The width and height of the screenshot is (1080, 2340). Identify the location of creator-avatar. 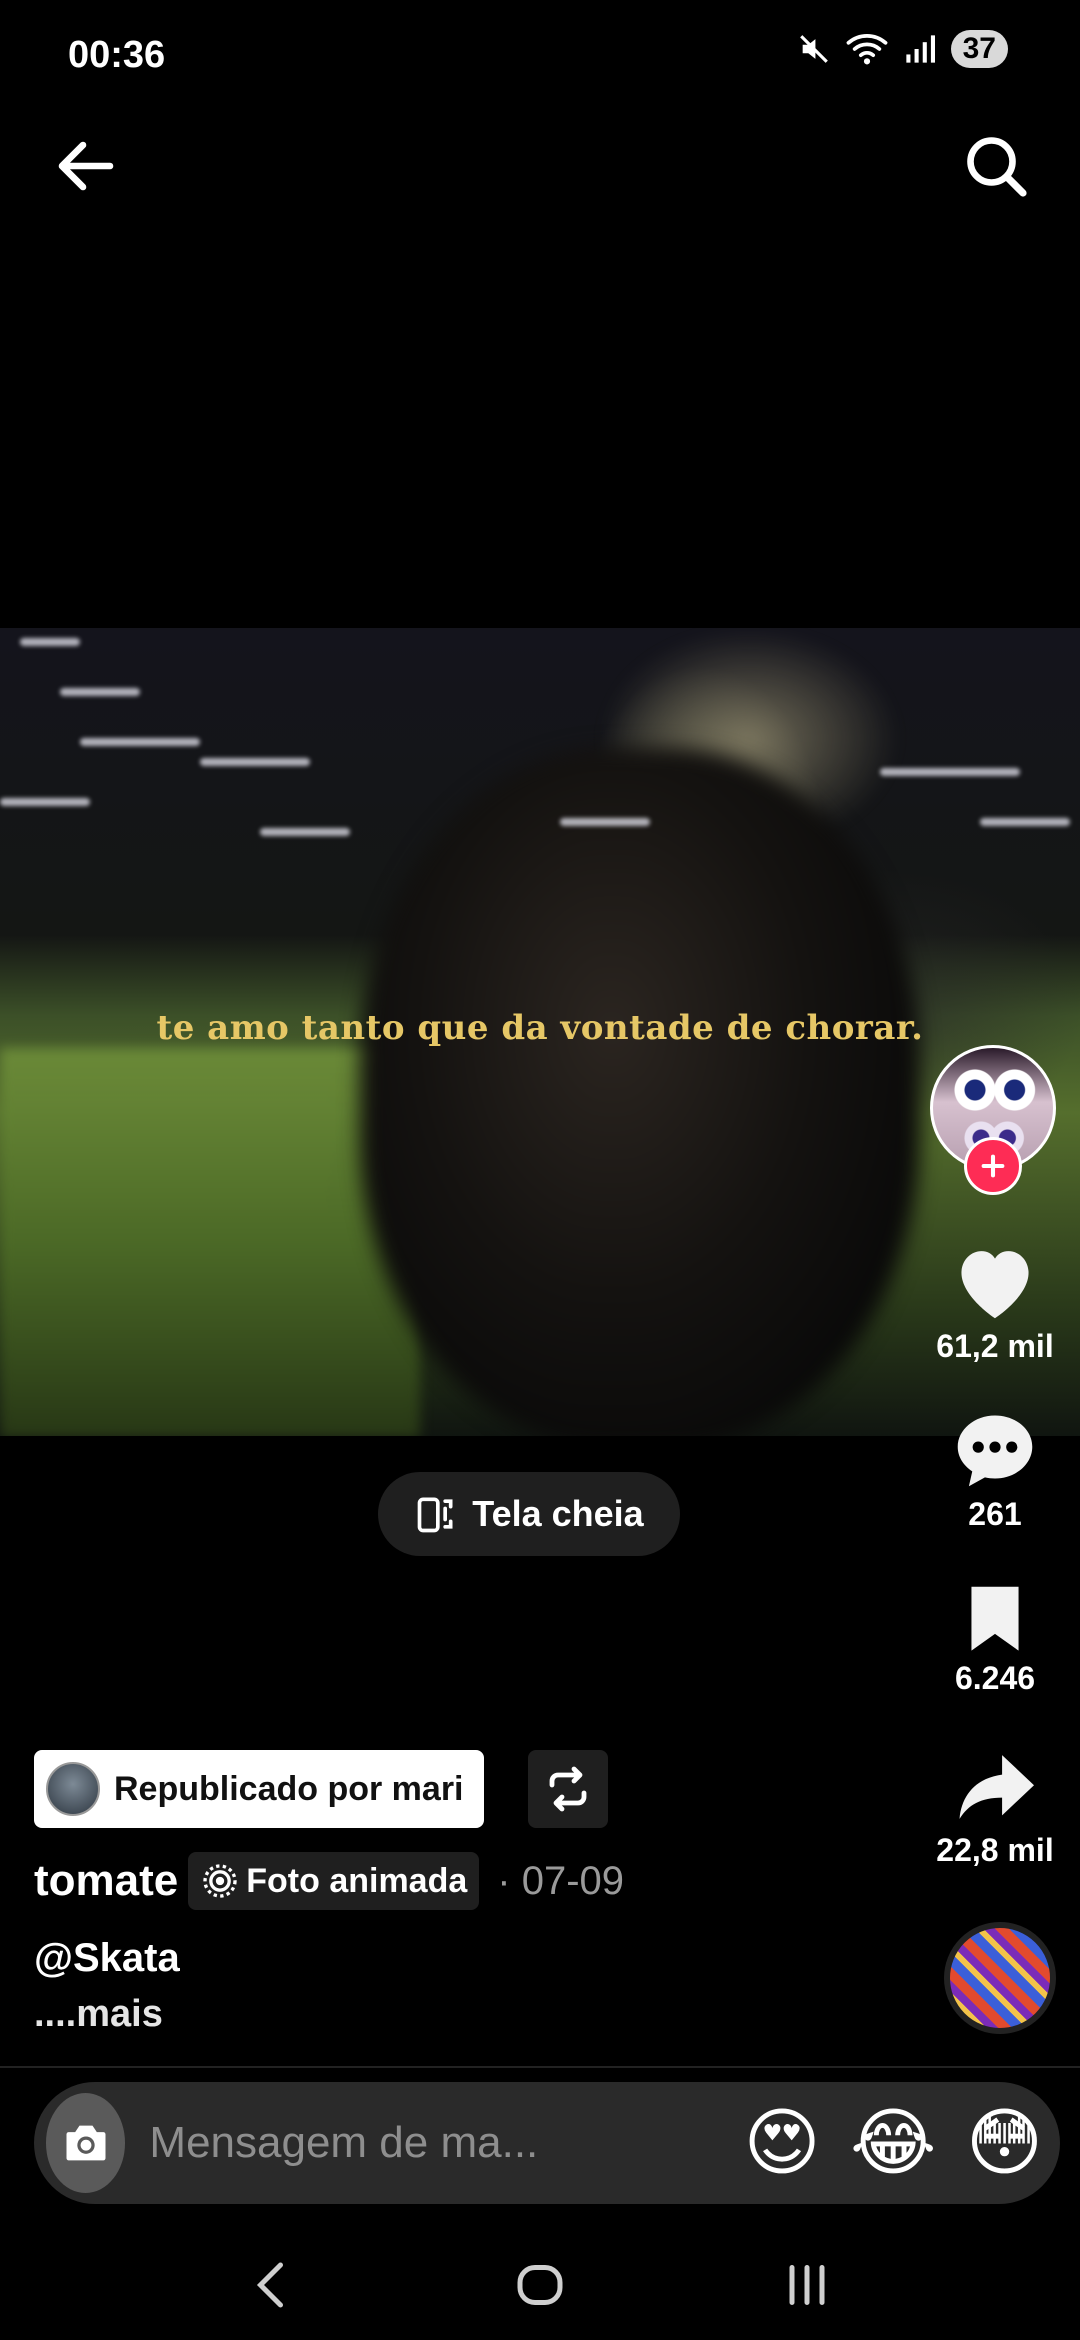
(993, 1120).